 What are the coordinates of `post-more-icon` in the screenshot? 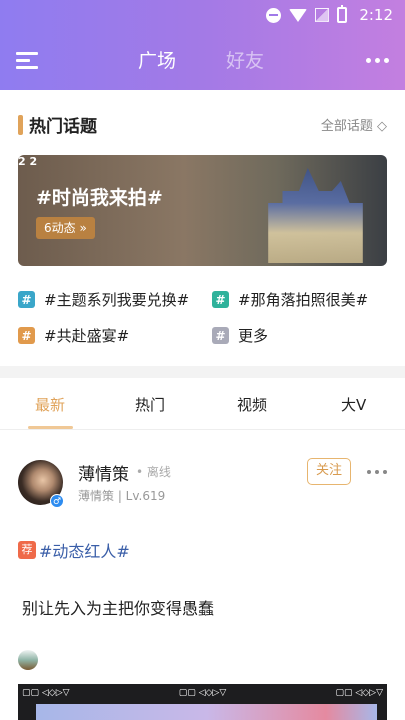 It's located at (377, 472).